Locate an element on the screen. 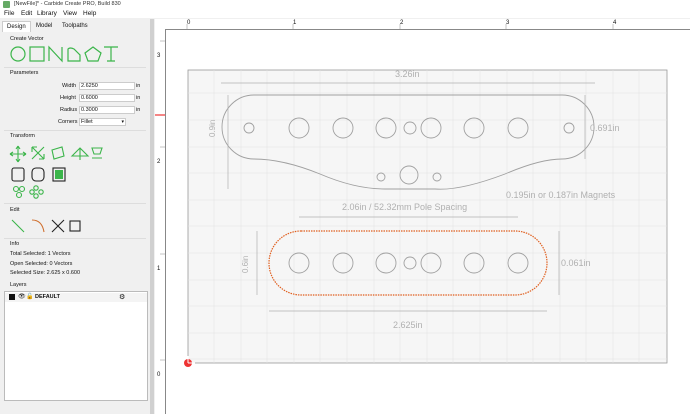 The width and height of the screenshot is (690, 414). layers-title: Layers is located at coordinates (18, 285).